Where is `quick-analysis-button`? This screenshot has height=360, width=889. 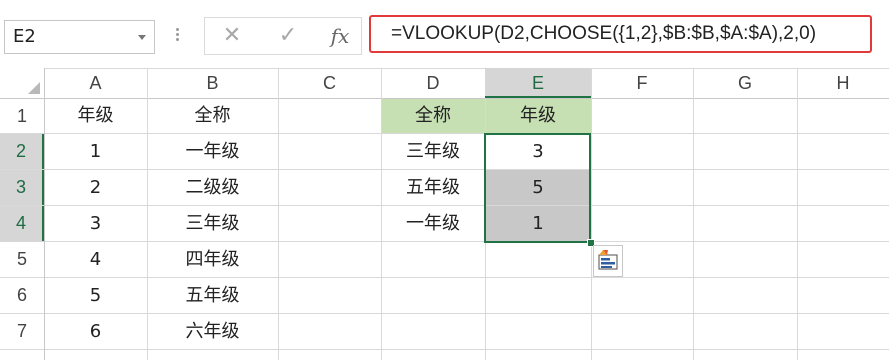 quick-analysis-button is located at coordinates (608, 261).